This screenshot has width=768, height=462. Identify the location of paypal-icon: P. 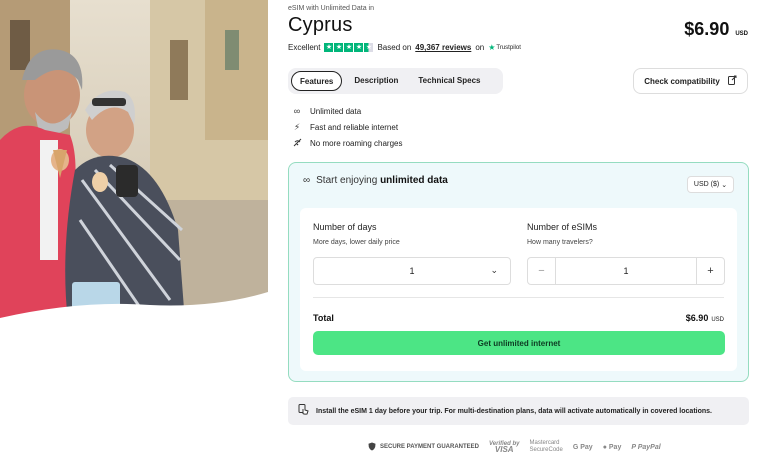
(633, 447).